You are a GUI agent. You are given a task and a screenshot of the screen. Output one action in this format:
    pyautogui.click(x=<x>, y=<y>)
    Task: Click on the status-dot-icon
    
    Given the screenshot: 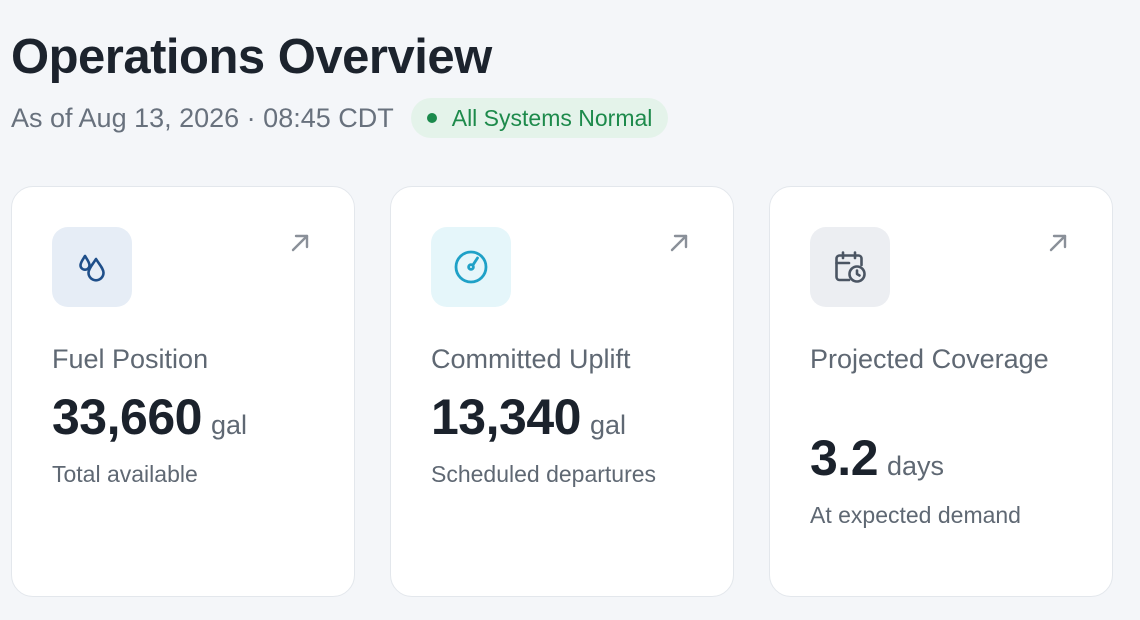 What is the action you would take?
    pyautogui.click(x=431, y=118)
    